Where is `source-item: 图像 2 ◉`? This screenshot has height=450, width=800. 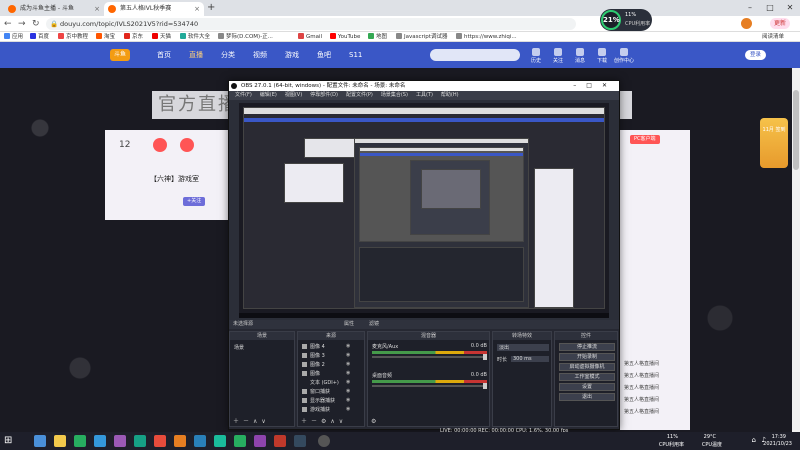
source-item: 图像 2 ◉ is located at coordinates (326, 364).